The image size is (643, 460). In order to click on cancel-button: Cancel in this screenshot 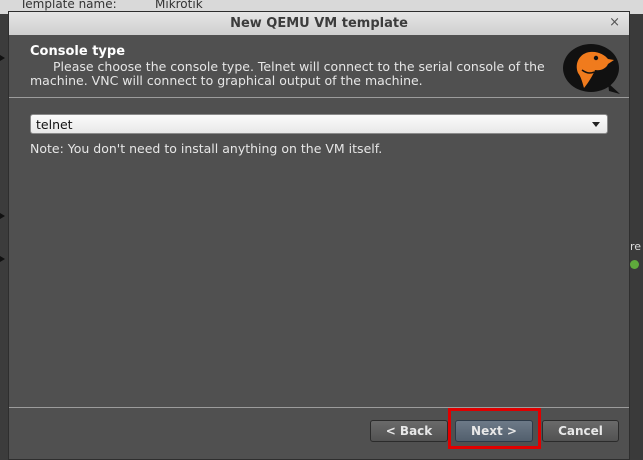, I will do `click(580, 431)`.